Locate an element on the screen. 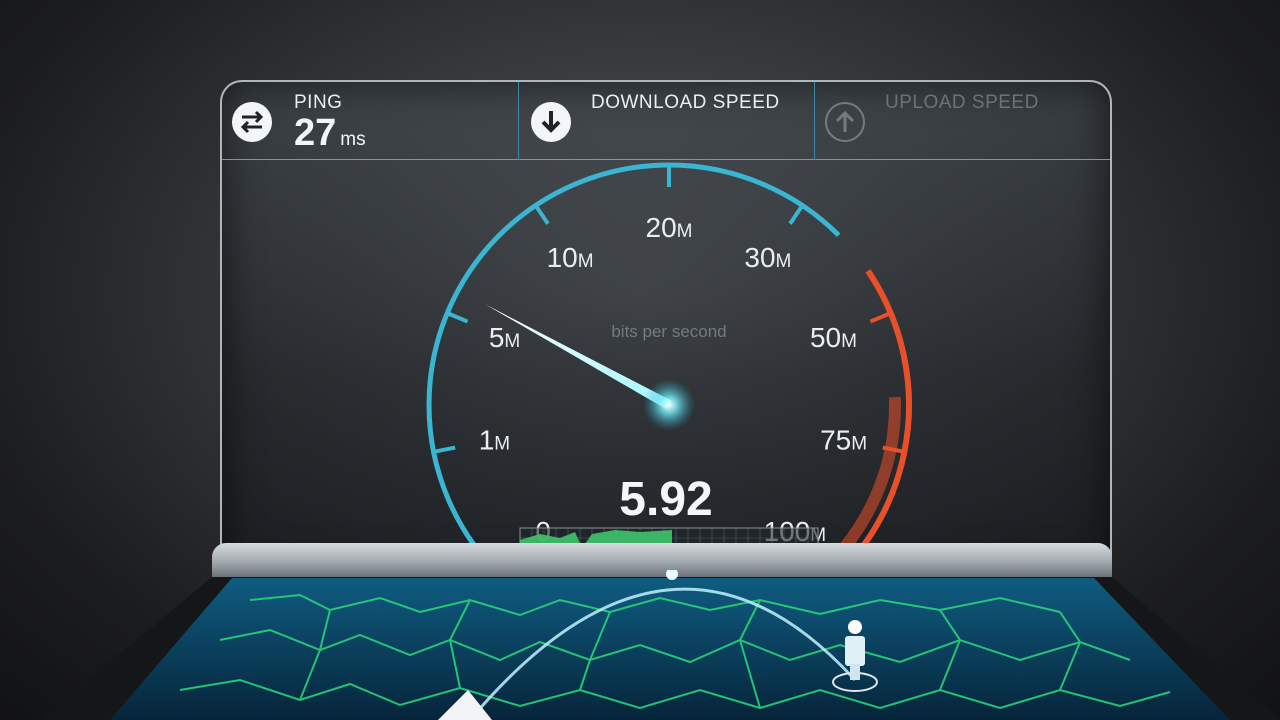  swap-arrows-icon is located at coordinates (252, 122).